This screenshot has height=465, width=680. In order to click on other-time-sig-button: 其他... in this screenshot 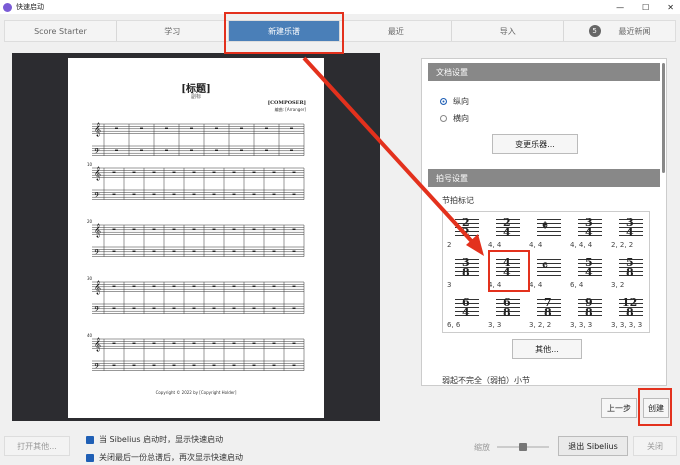, I will do `click(547, 349)`.